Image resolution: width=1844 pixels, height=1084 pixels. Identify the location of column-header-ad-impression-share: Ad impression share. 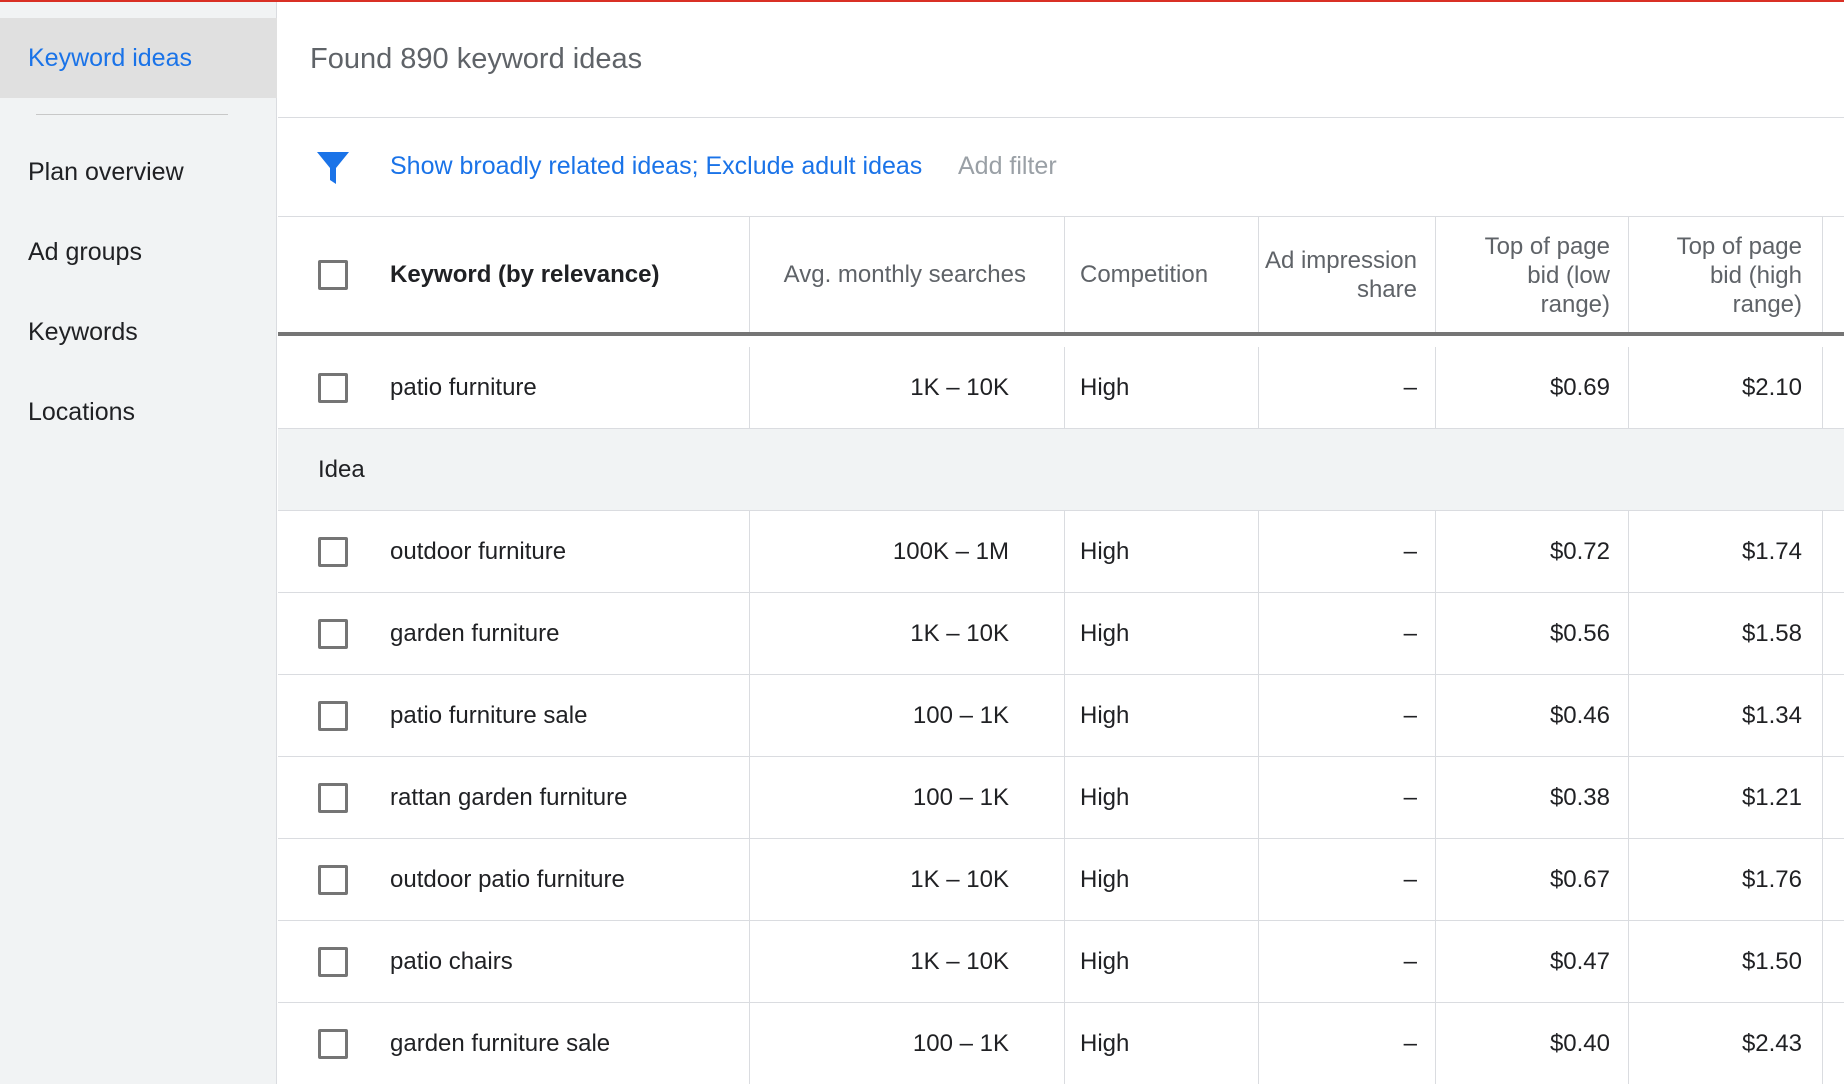
(1347, 275).